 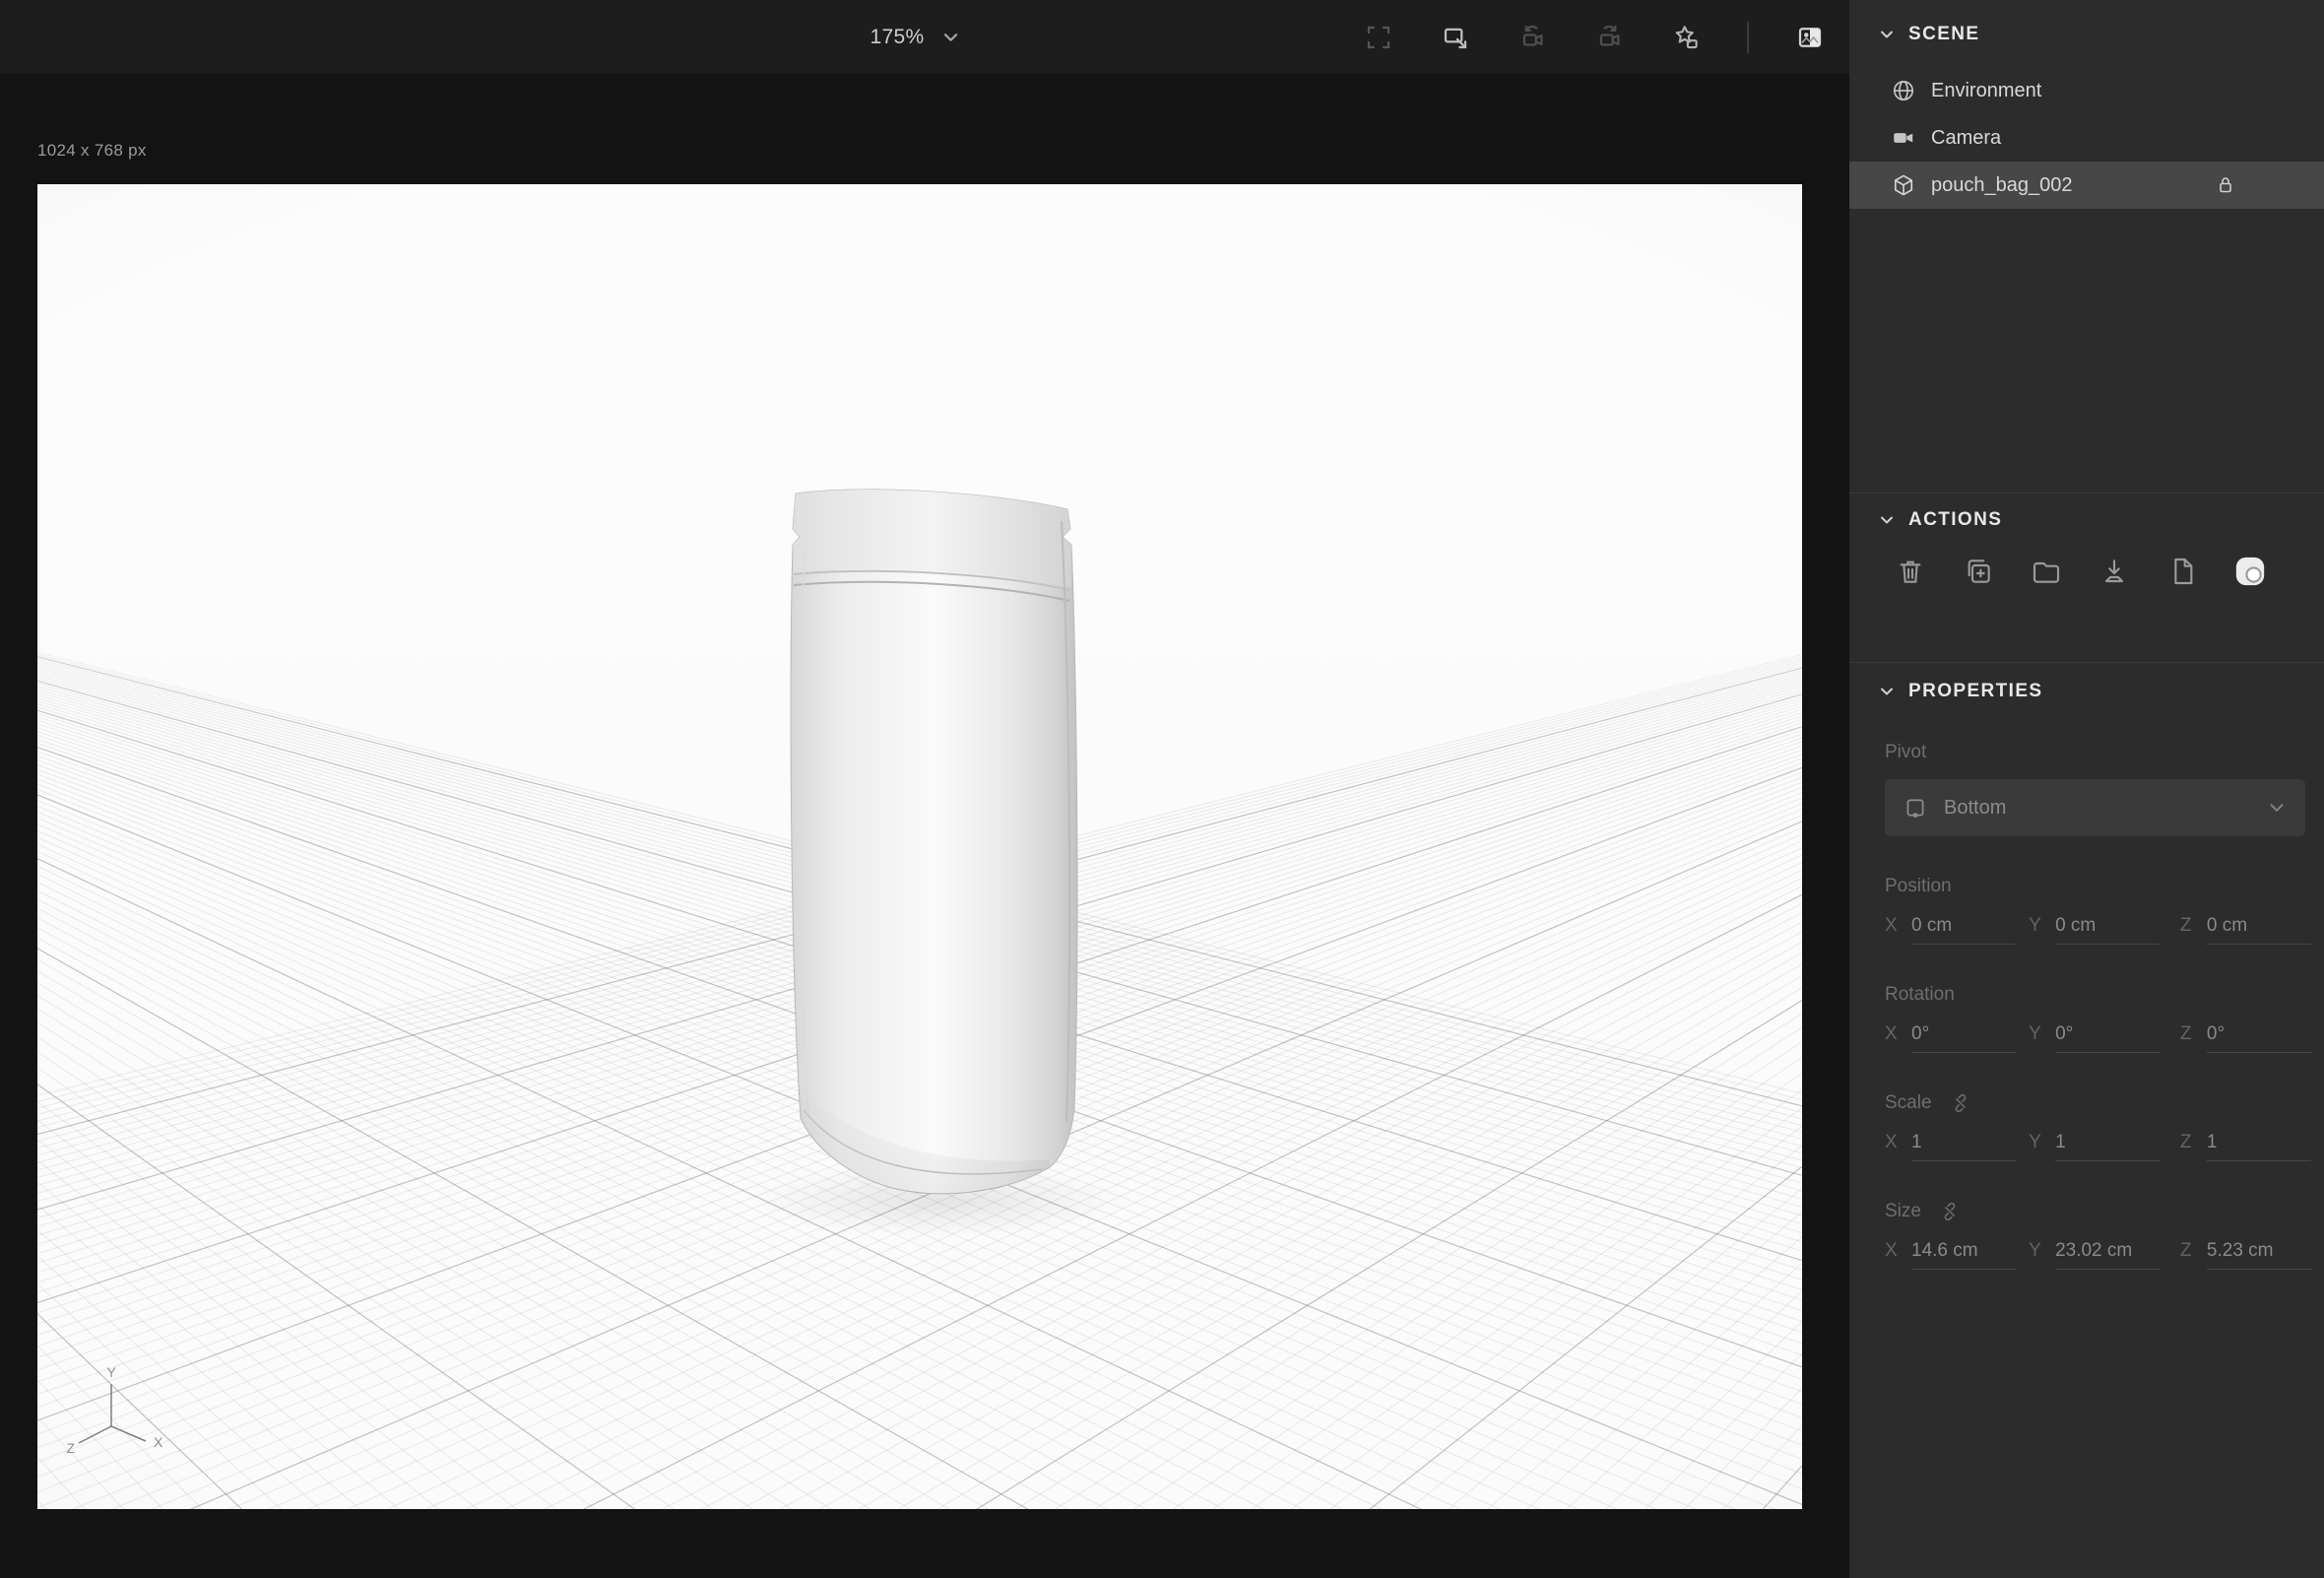 What do you see at coordinates (2087, 1126) in the screenshot?
I see `scale-group: Scale X 1 Y 1 Z 1` at bounding box center [2087, 1126].